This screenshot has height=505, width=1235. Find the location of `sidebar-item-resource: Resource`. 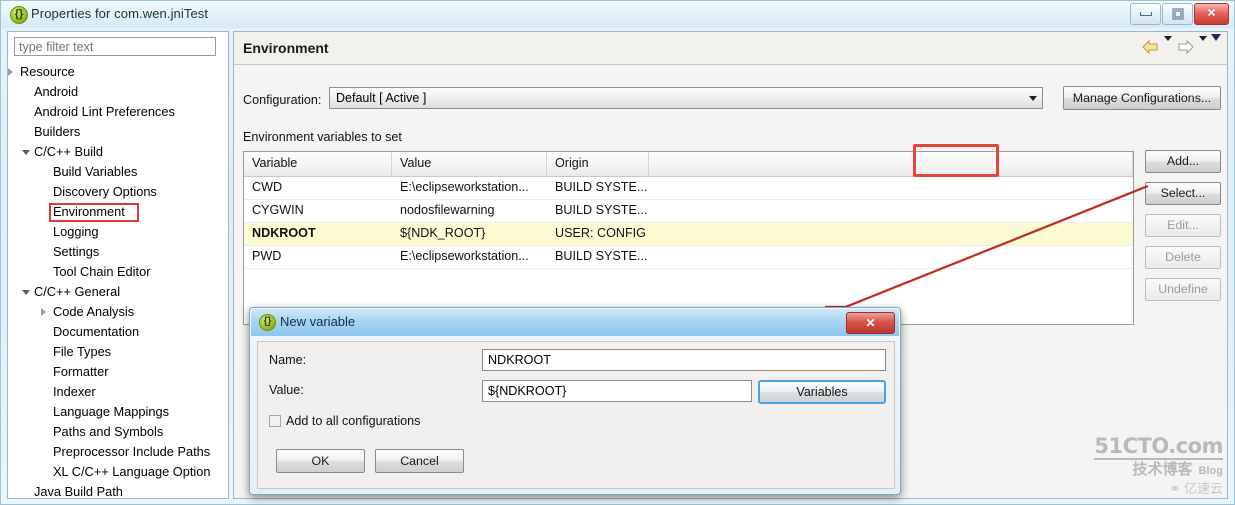

sidebar-item-resource: Resource is located at coordinates (118, 72).